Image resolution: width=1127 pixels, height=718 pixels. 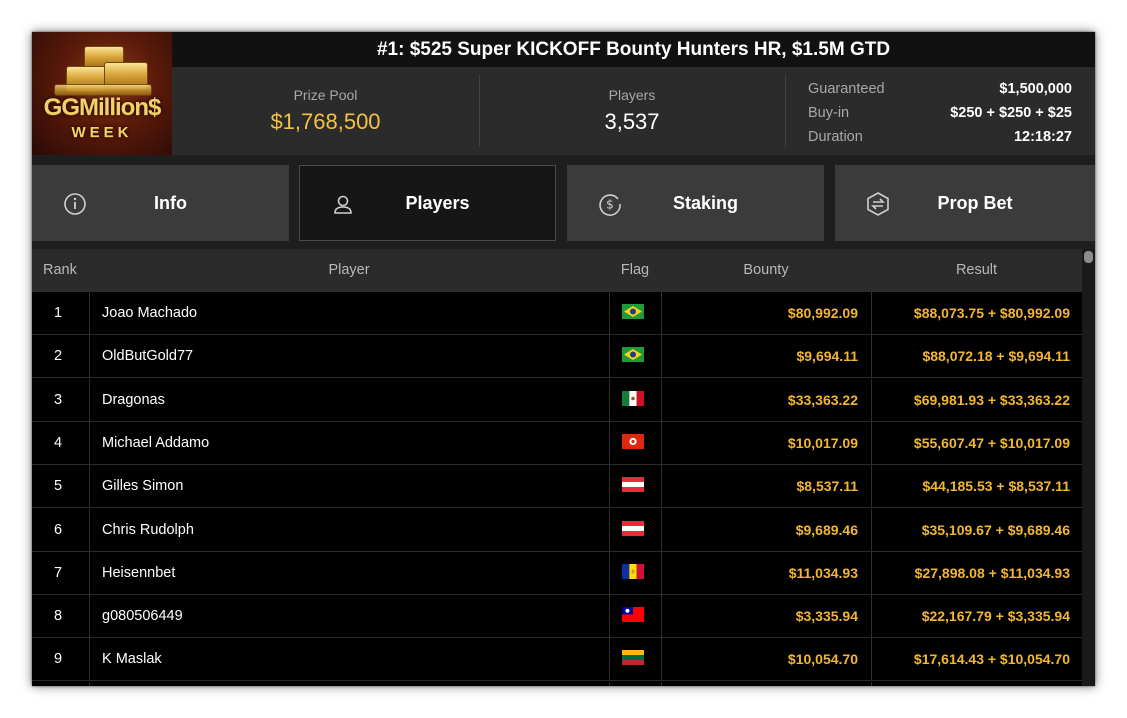 What do you see at coordinates (1042, 137) in the screenshot?
I see `duration-value: 12:18:27` at bounding box center [1042, 137].